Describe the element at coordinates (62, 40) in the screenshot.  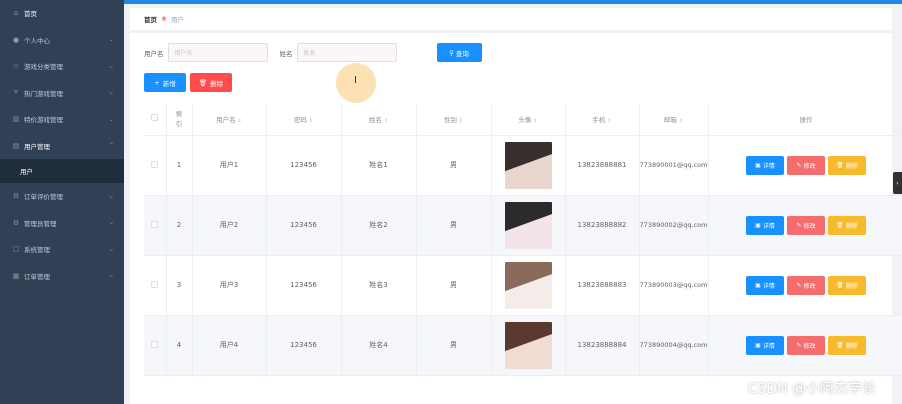
I see `sidebar-item-personal-center: ● 个人中心 ⌄` at that location.